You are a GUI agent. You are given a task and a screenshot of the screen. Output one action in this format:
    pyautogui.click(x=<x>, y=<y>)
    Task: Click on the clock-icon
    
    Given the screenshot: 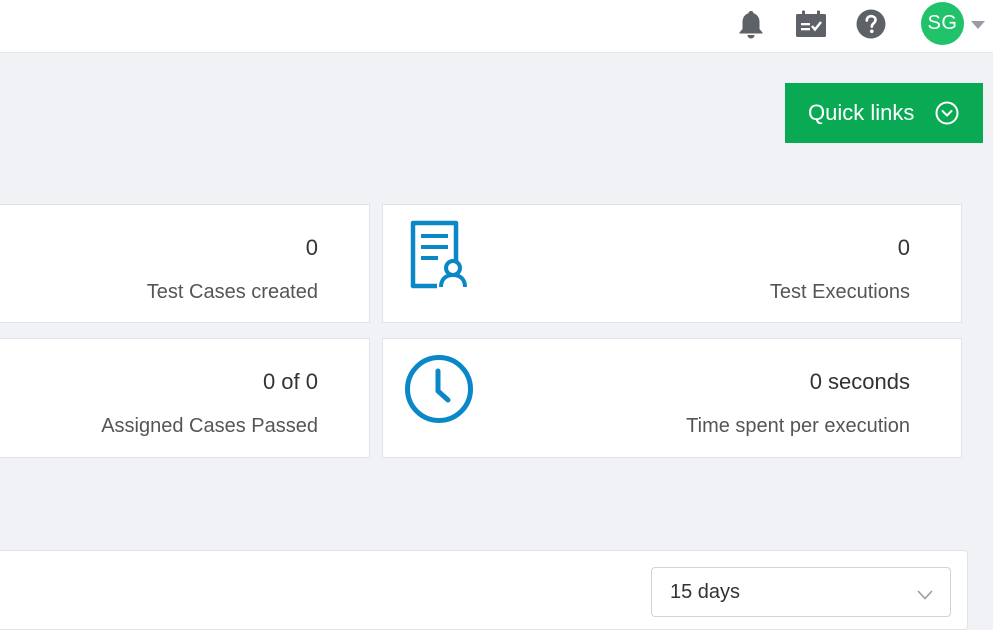 What is the action you would take?
    pyautogui.click(x=439, y=391)
    